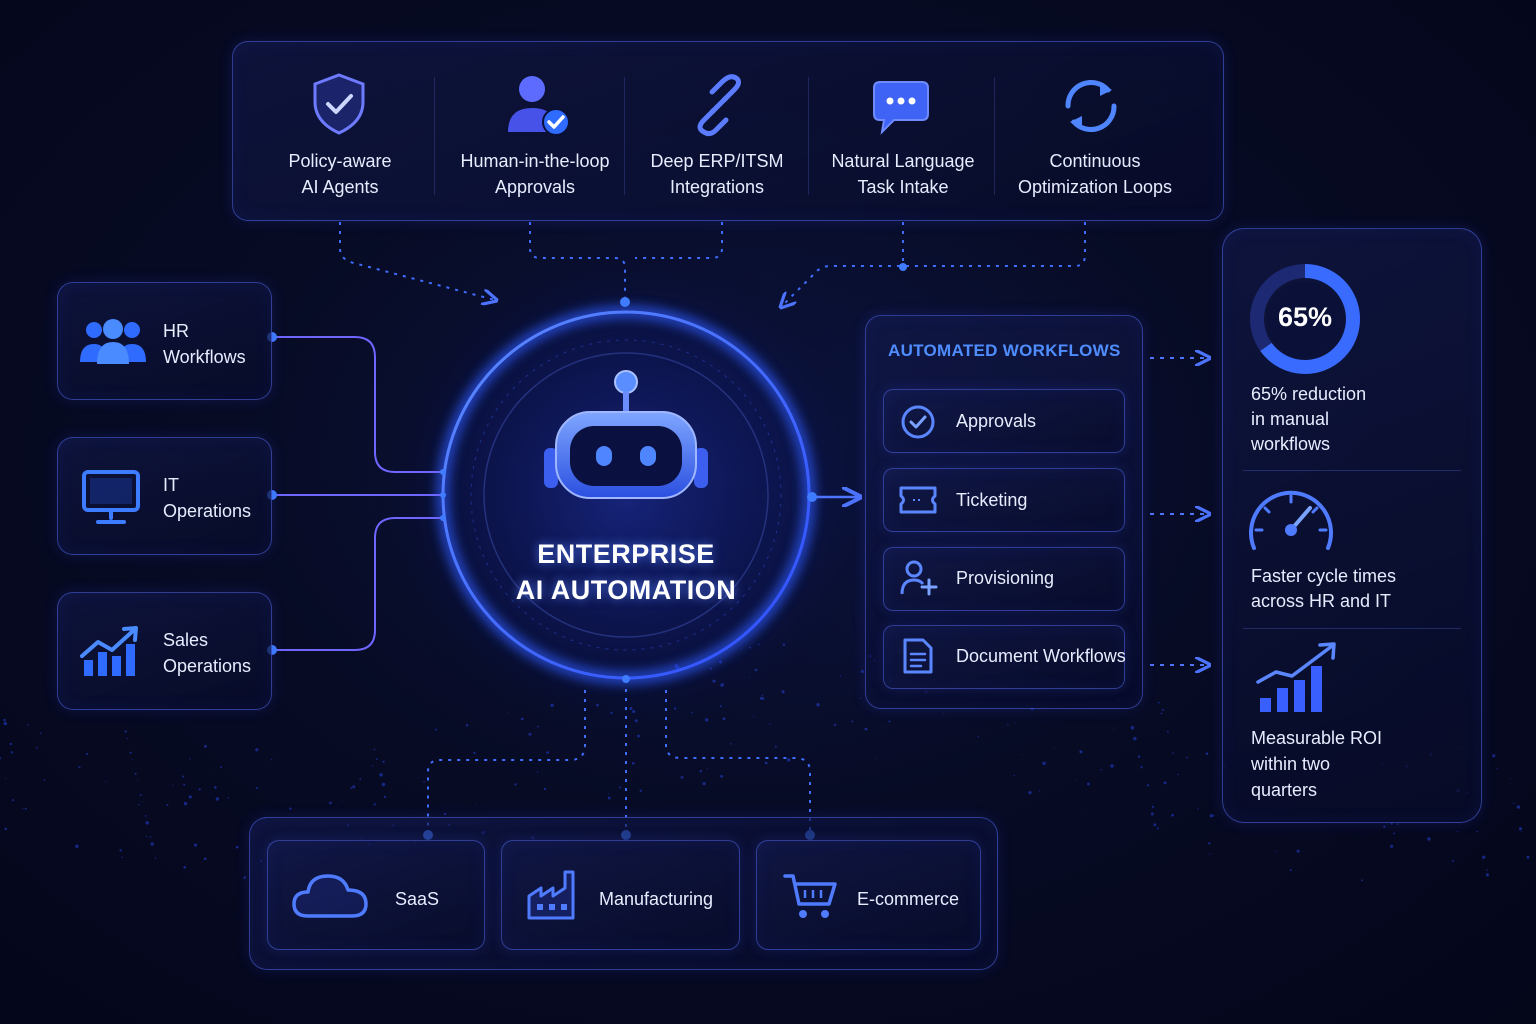  What do you see at coordinates (908, 899) in the screenshot?
I see `industry-label-ecommerce: E-commerce` at bounding box center [908, 899].